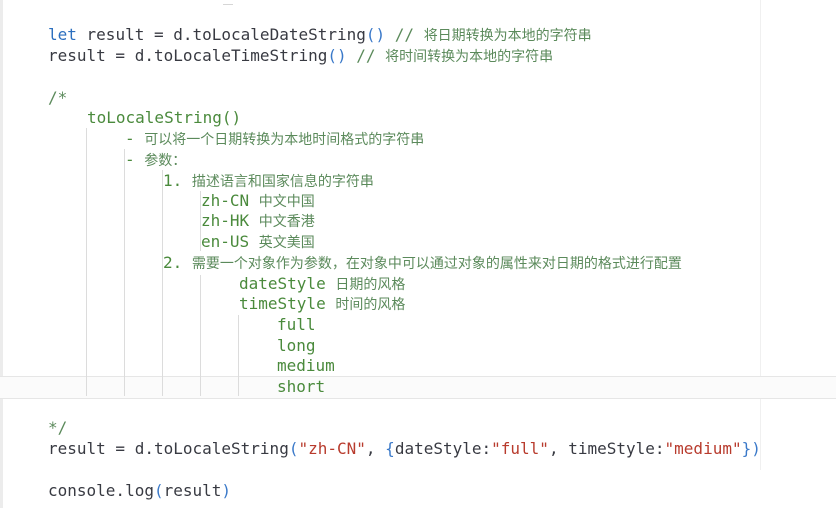  What do you see at coordinates (443, 448) in the screenshot?
I see `object-key: dateStyle:` at bounding box center [443, 448].